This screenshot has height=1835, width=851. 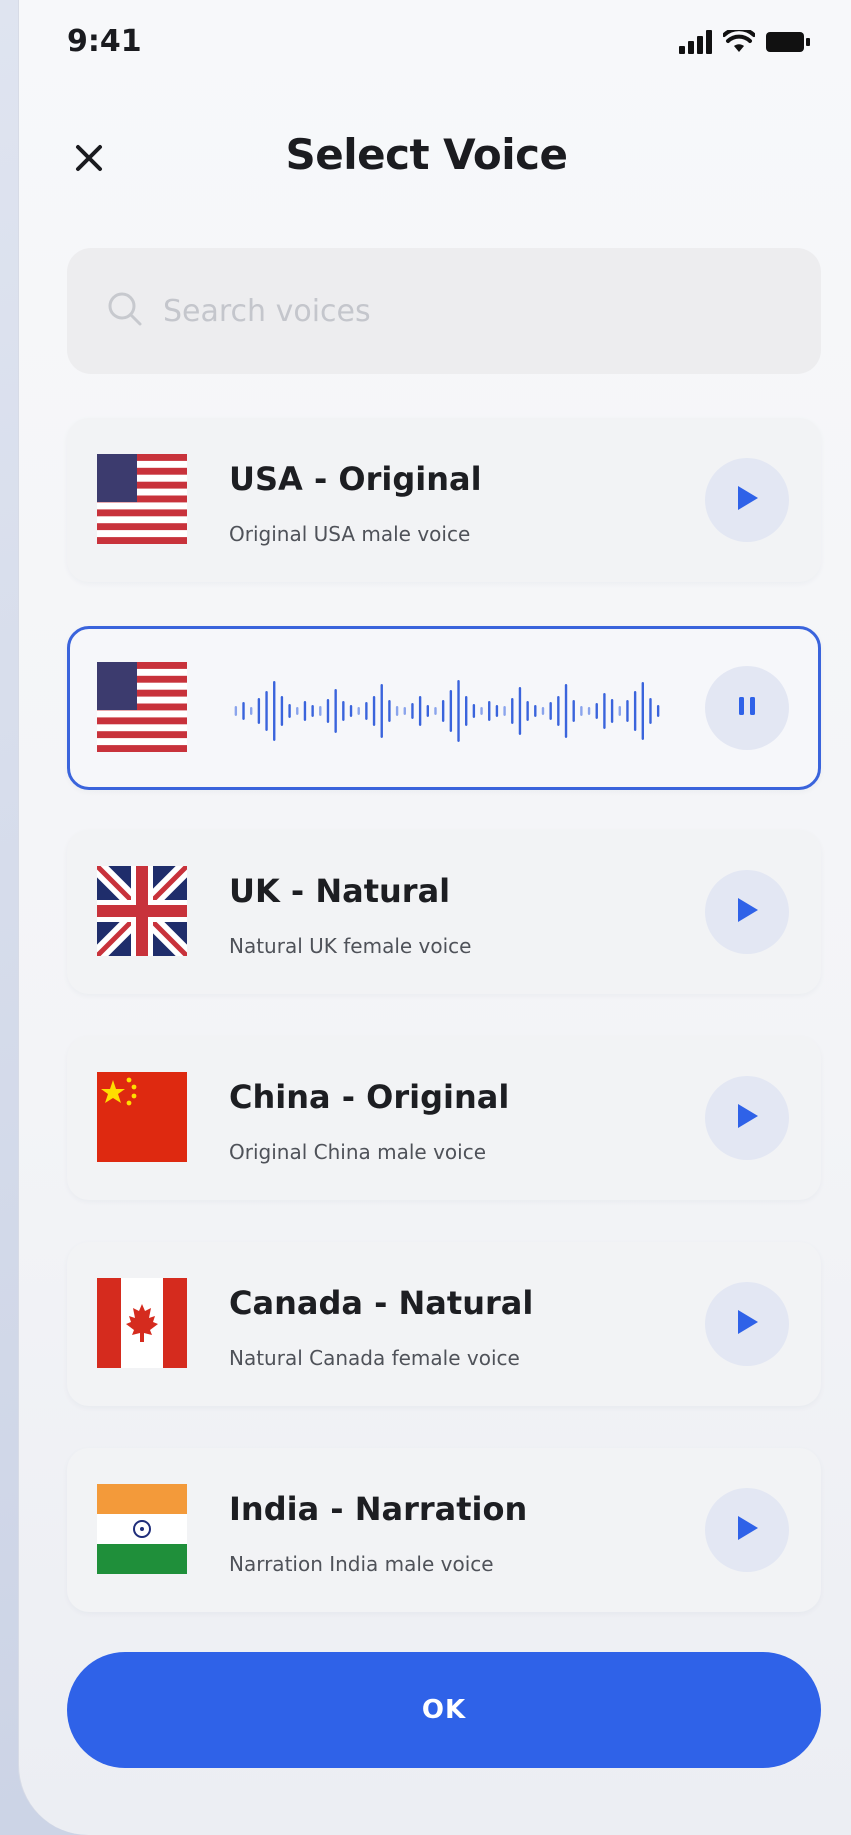 What do you see at coordinates (142, 1529) in the screenshot?
I see `india-flag-icon` at bounding box center [142, 1529].